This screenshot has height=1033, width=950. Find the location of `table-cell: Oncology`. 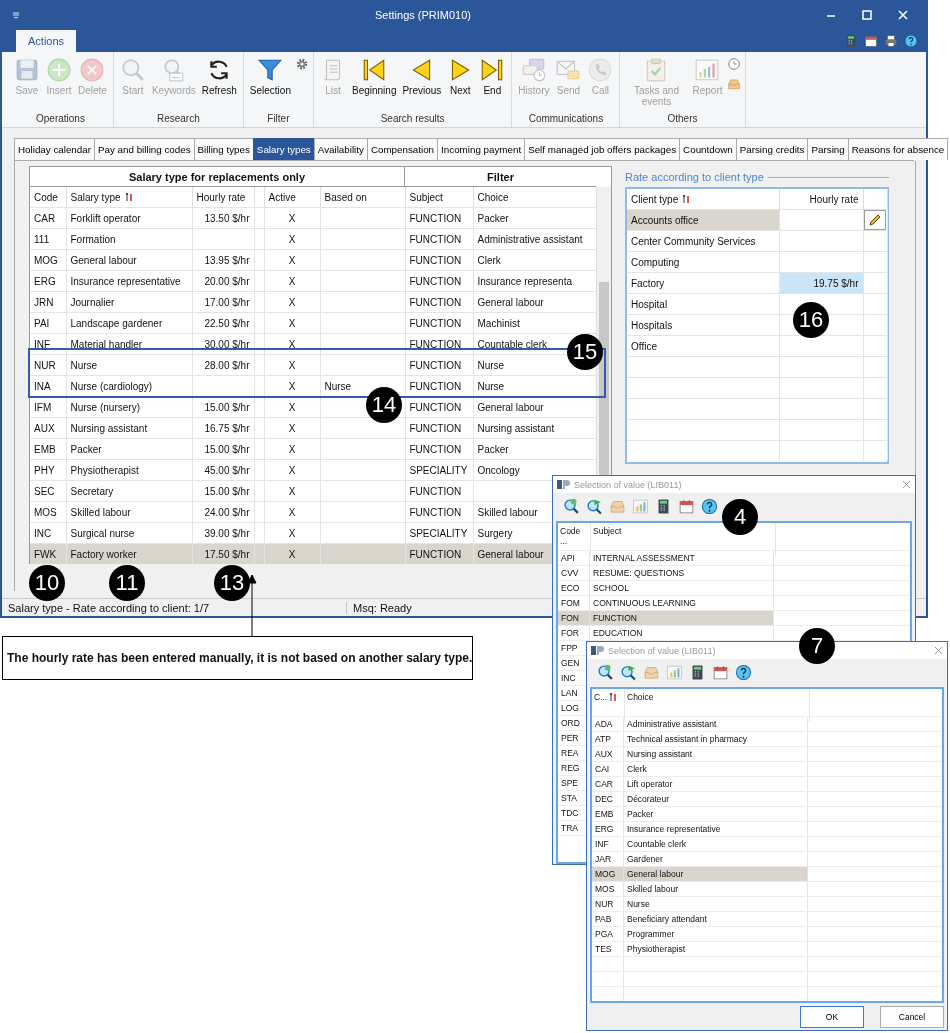

table-cell: Oncology is located at coordinates (498, 470).